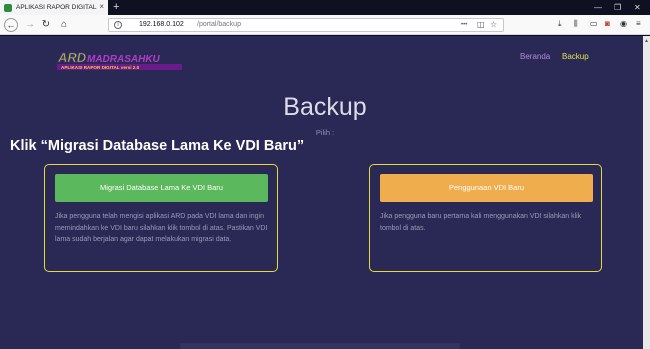  I want to click on home-icon: ⌂, so click(64, 25).